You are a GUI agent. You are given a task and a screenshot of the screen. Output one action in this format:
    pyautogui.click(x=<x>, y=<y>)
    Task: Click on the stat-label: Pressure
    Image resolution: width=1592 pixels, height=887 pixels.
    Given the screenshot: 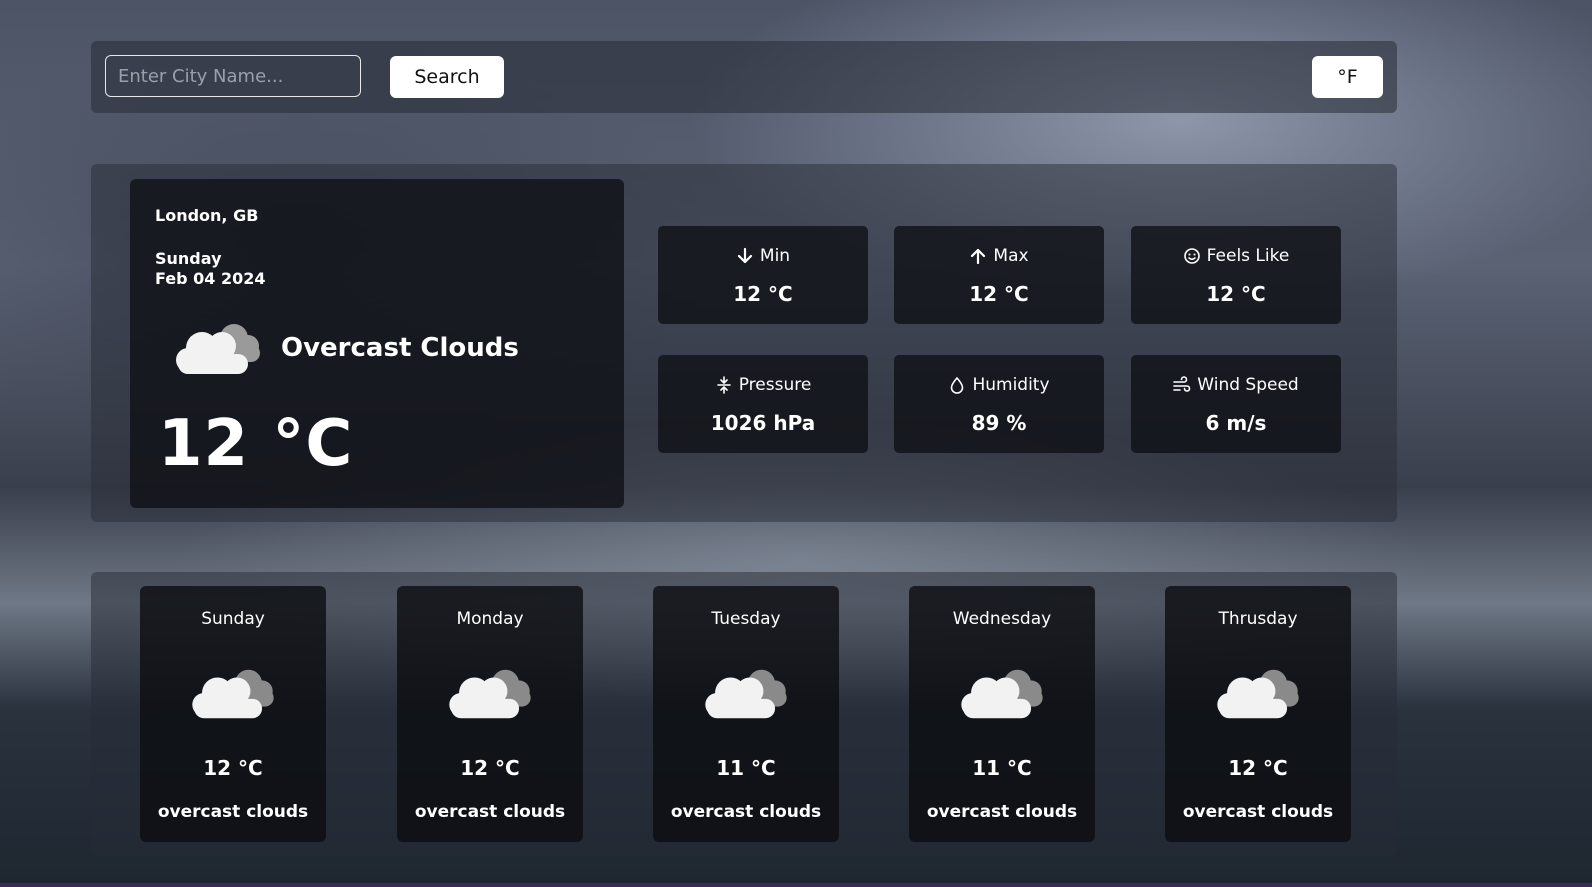 What is the action you would take?
    pyautogui.click(x=775, y=385)
    